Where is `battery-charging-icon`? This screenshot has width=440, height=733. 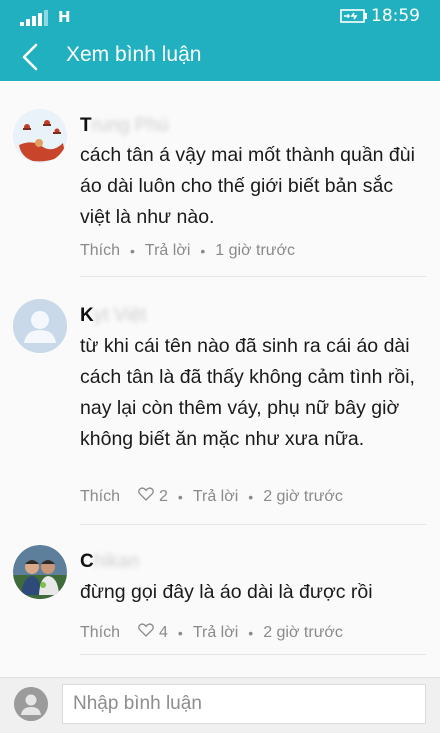 battery-charging-icon is located at coordinates (353, 16).